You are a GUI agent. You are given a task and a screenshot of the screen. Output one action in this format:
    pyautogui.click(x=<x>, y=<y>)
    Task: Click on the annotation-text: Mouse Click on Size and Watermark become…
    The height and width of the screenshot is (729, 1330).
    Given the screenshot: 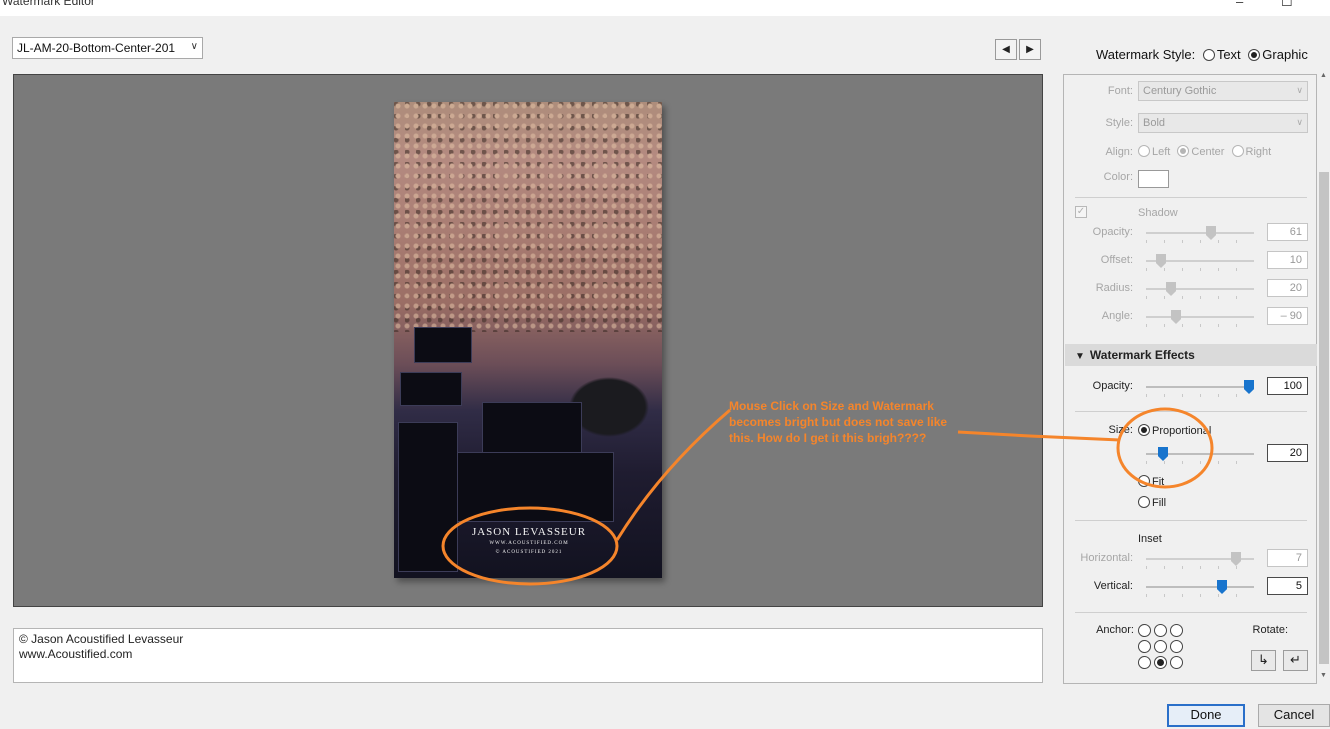 What is the action you would take?
    pyautogui.click(x=838, y=422)
    